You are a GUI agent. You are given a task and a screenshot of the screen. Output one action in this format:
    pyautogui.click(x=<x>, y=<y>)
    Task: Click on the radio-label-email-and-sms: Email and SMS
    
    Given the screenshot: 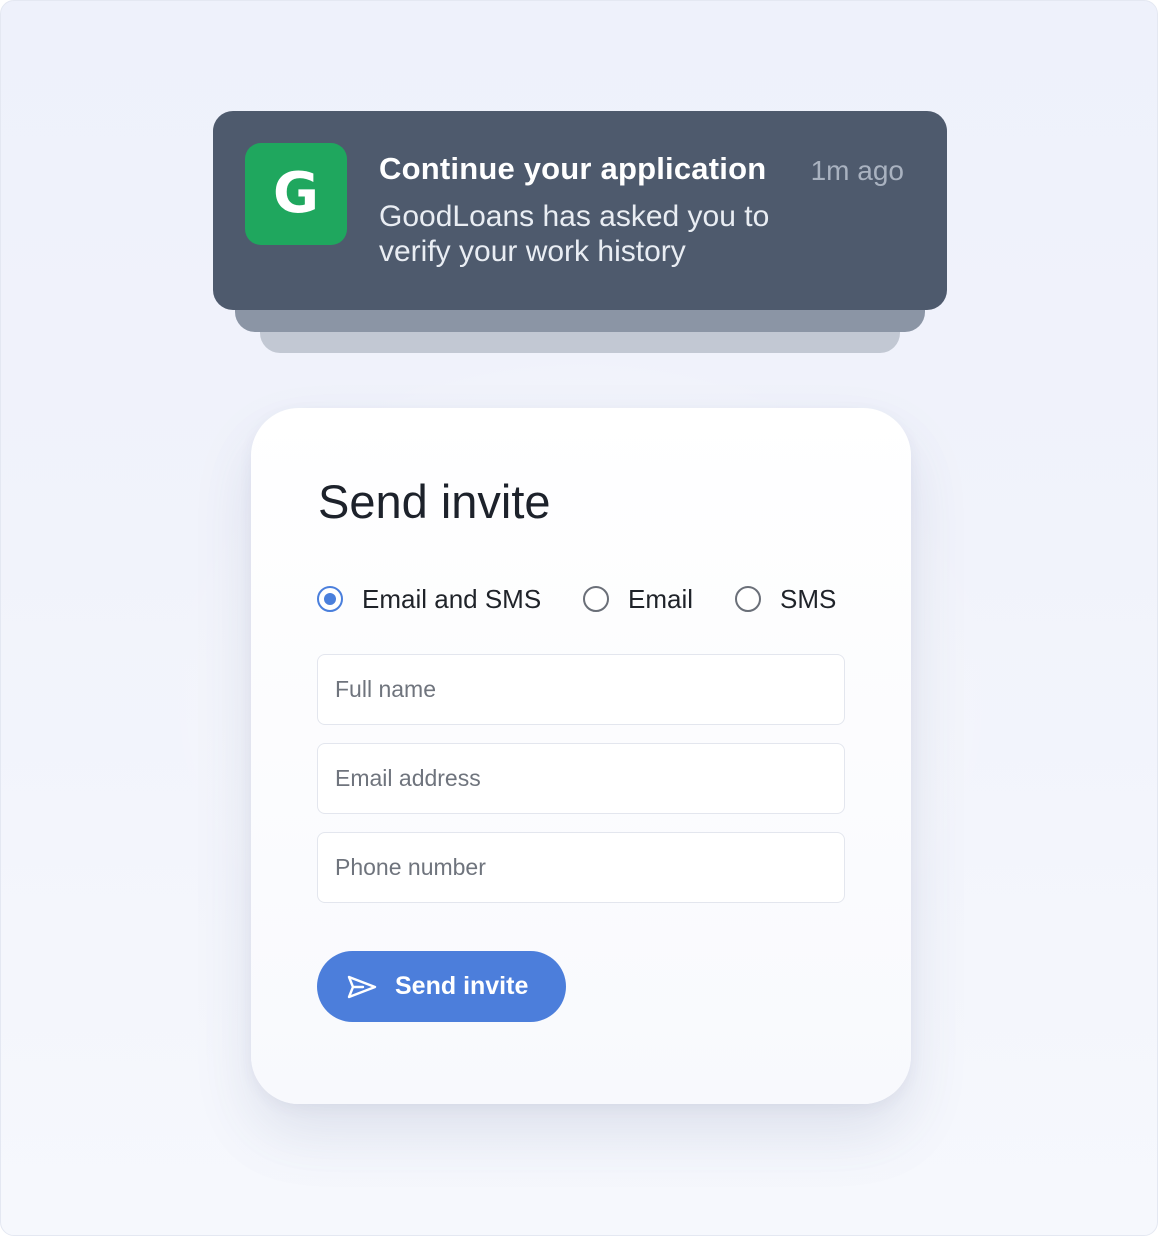 What is the action you would take?
    pyautogui.click(x=452, y=598)
    